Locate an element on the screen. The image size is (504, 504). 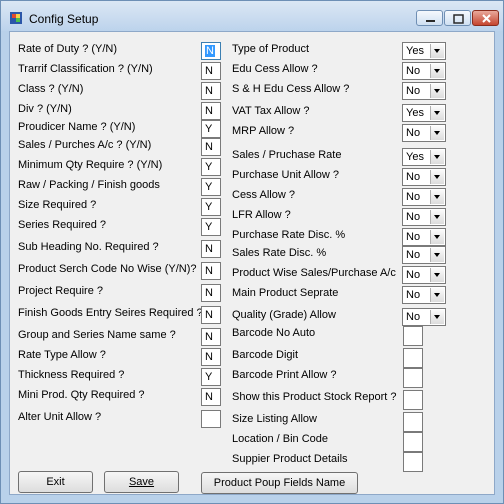
right-option-label: Product Wise Sales/Purchase A/c is located at coordinates (314, 273).